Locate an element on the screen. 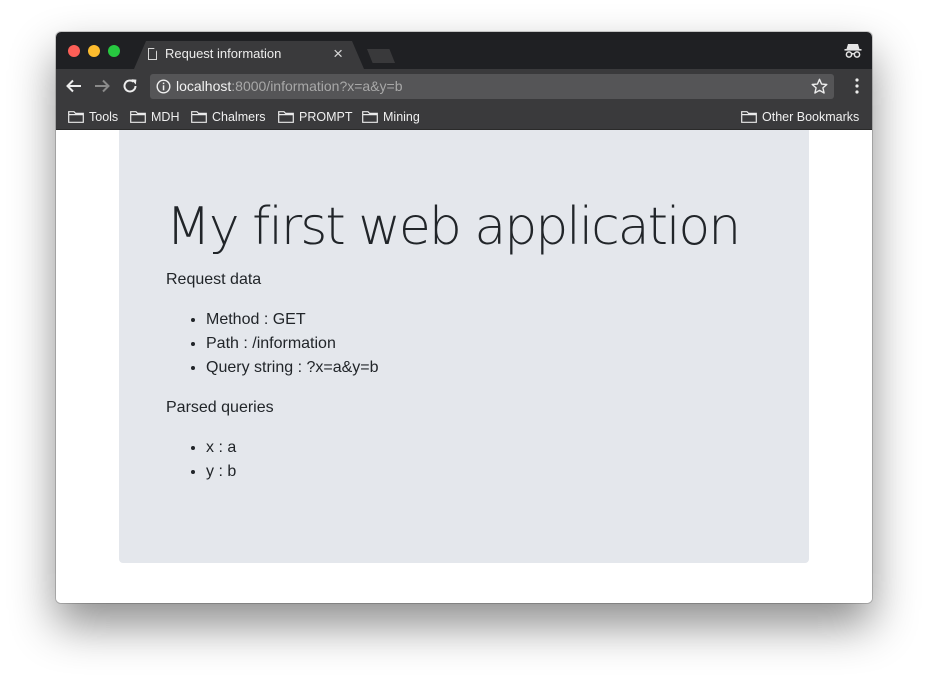  bookmark-folder-mdh: MDH is located at coordinates (154, 116).